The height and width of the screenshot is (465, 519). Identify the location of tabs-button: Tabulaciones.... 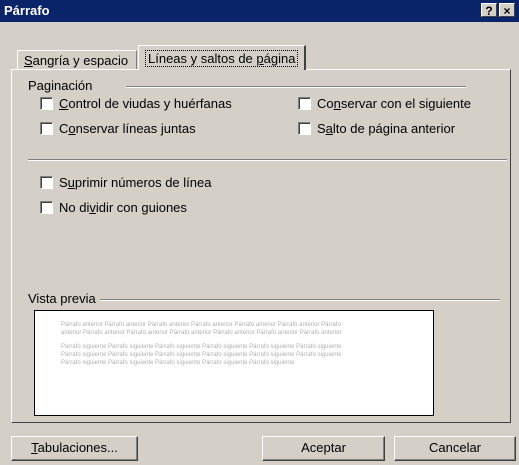
(74, 448).